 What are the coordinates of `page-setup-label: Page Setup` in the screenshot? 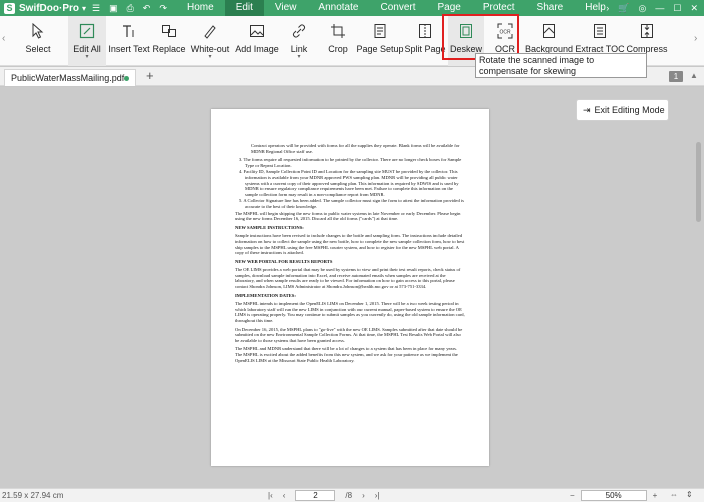 It's located at (380, 49).